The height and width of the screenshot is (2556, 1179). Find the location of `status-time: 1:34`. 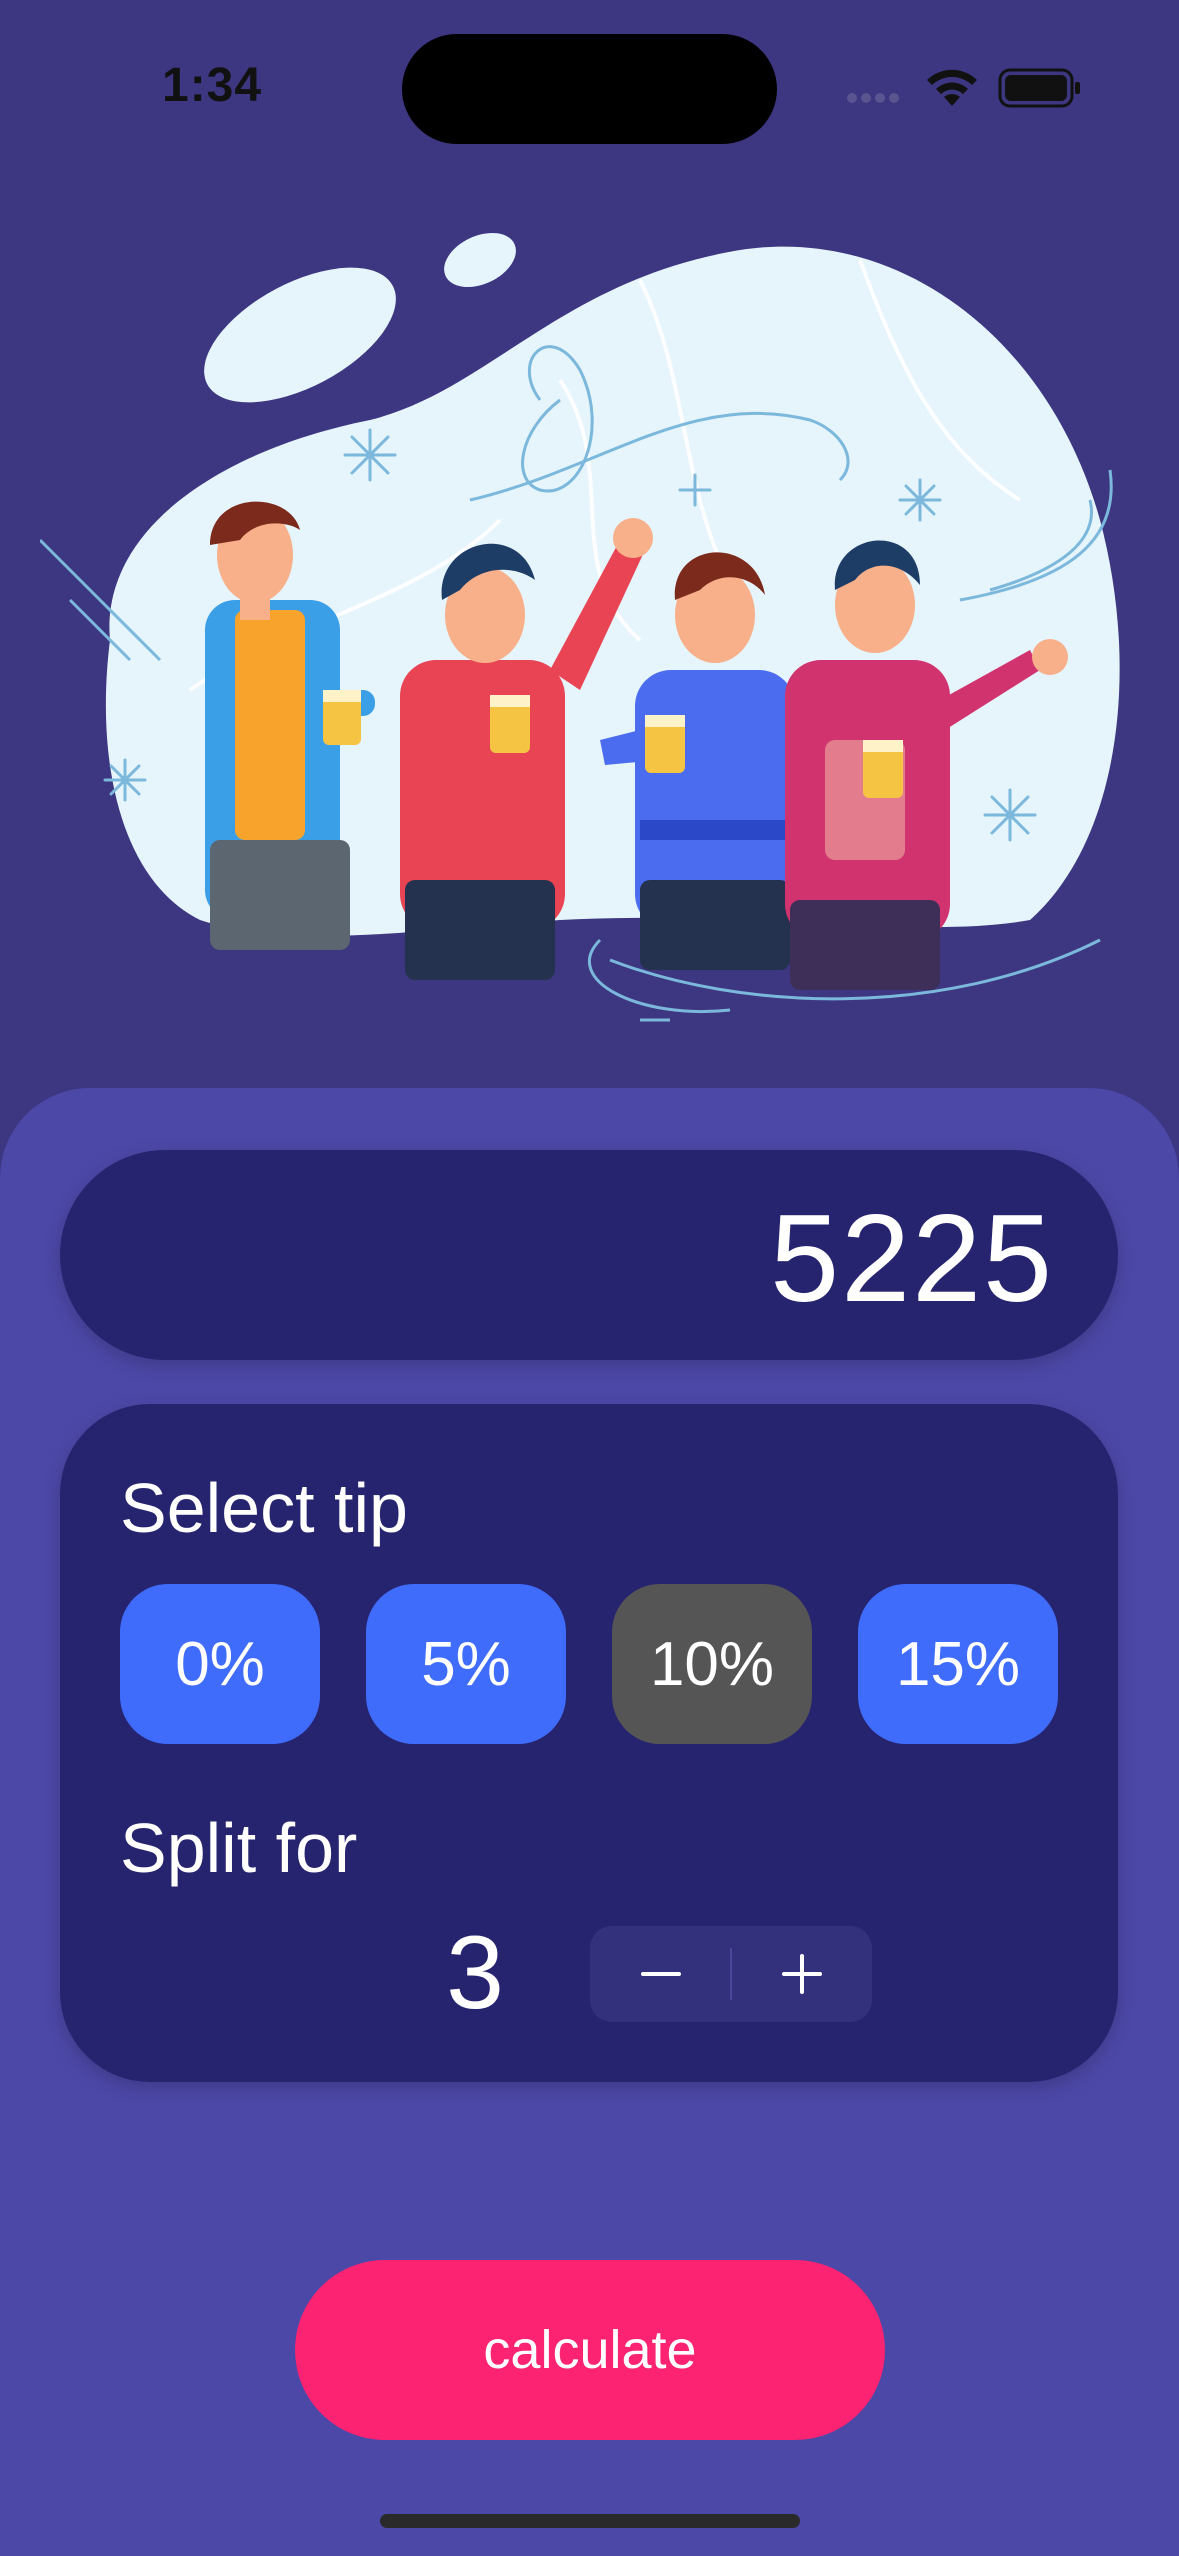

status-time: 1:34 is located at coordinates (212, 85).